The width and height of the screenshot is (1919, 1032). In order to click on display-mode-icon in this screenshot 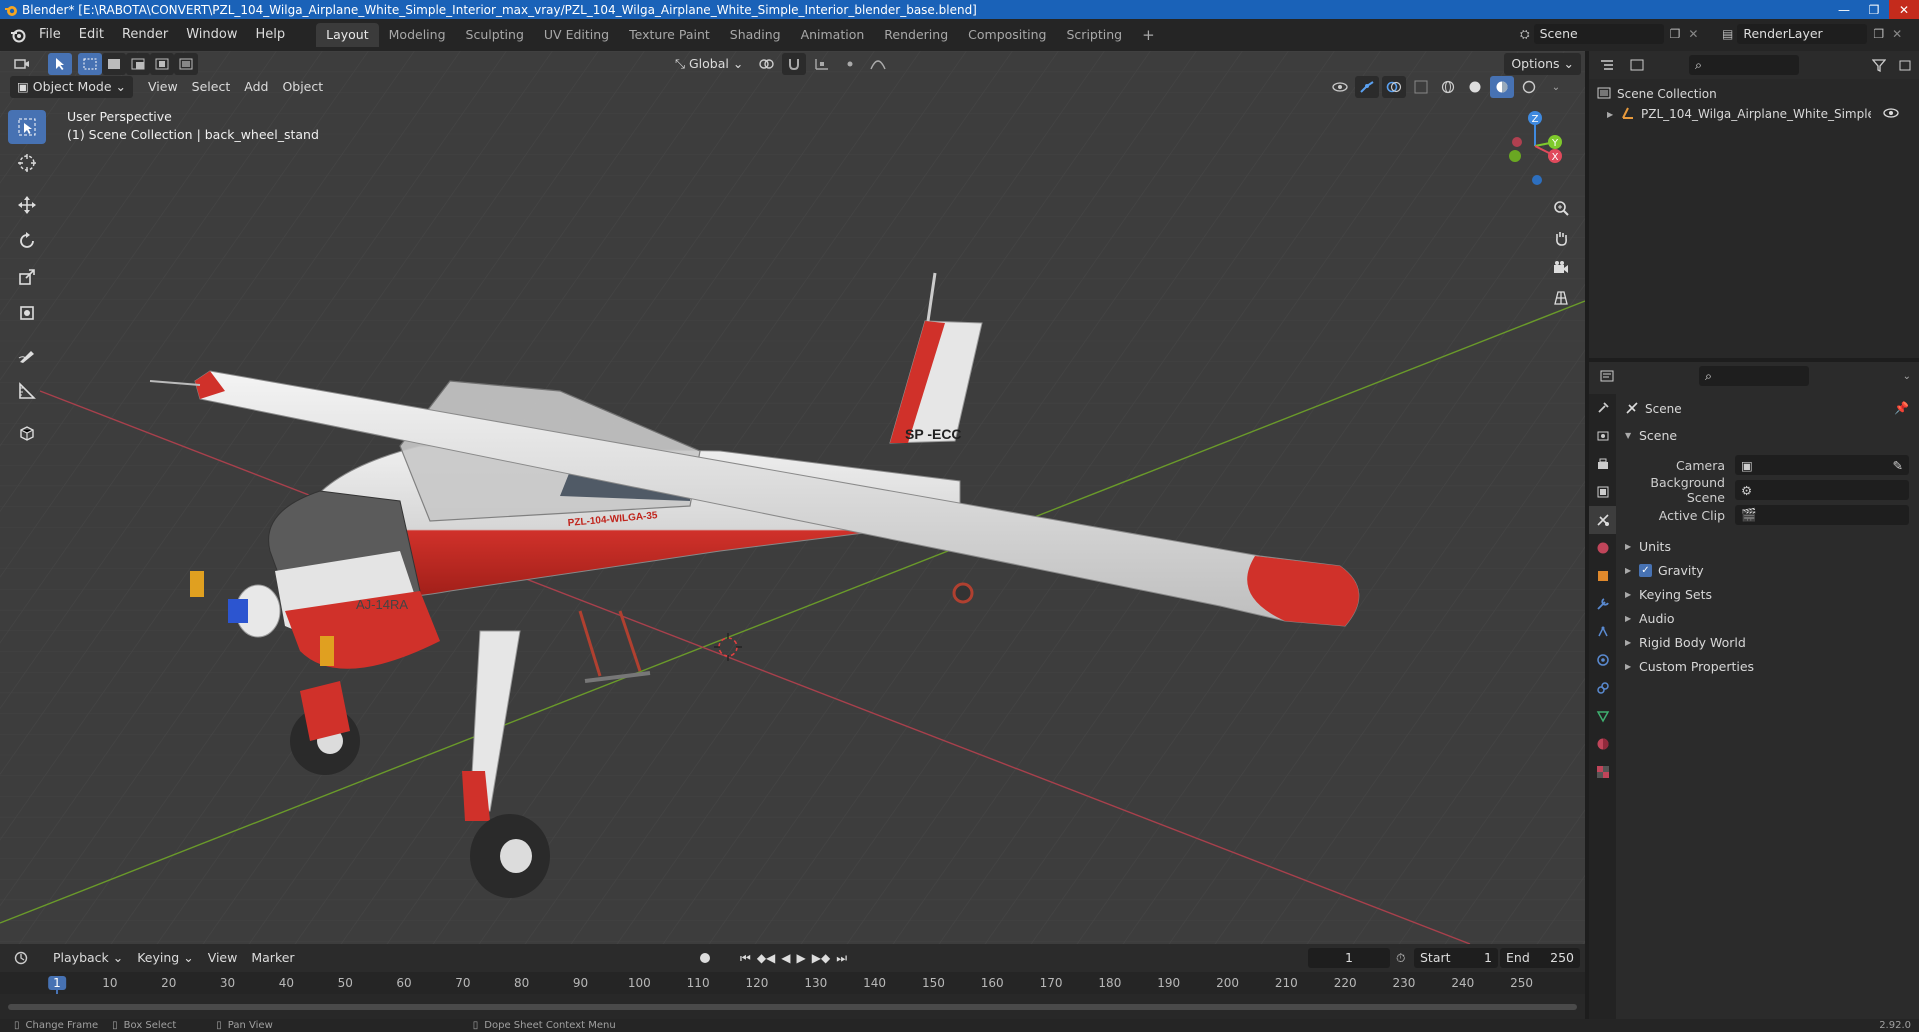, I will do `click(1637, 65)`.